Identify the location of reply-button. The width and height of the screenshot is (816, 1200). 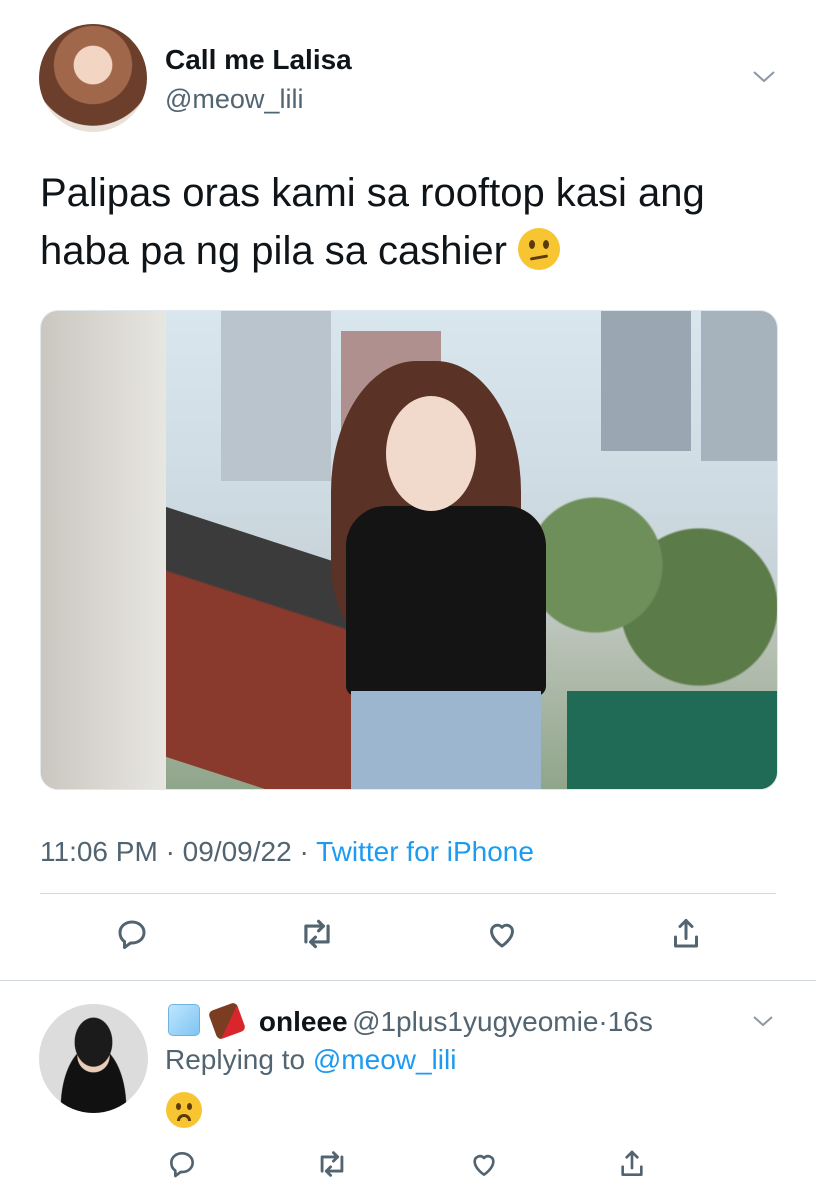
(132, 934).